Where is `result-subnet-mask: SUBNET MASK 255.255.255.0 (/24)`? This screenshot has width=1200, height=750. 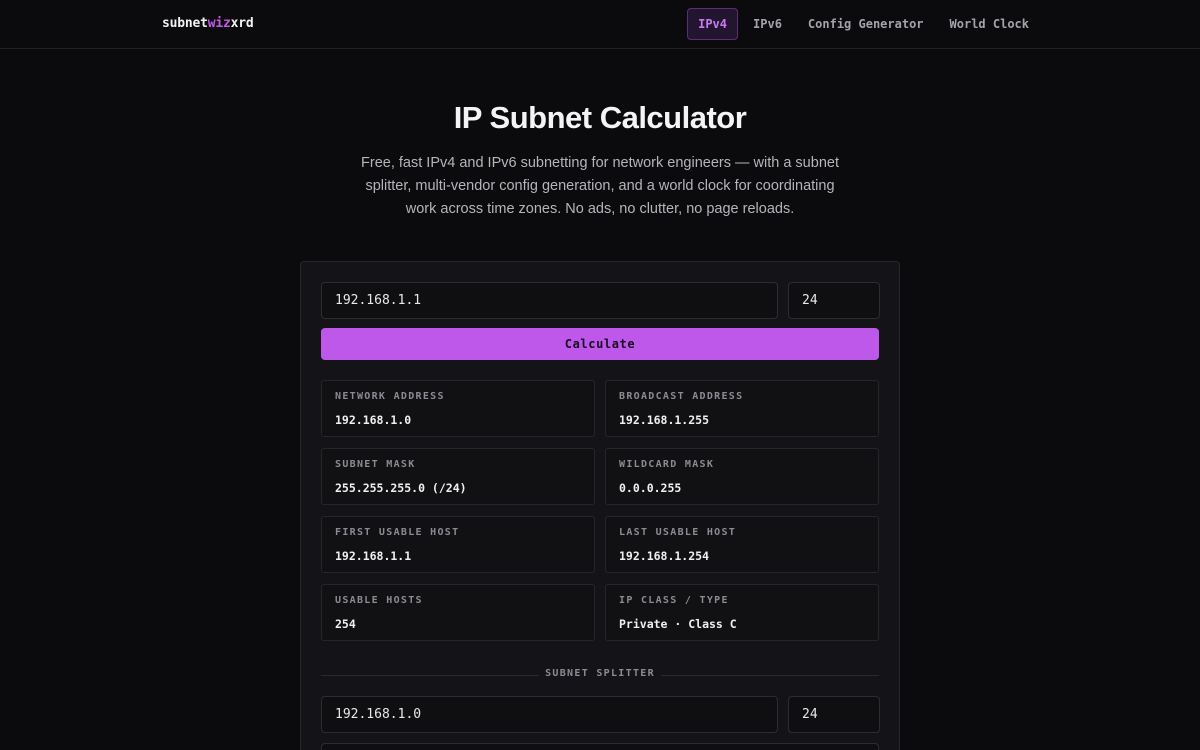 result-subnet-mask: SUBNET MASK 255.255.255.0 (/24) is located at coordinates (458, 476).